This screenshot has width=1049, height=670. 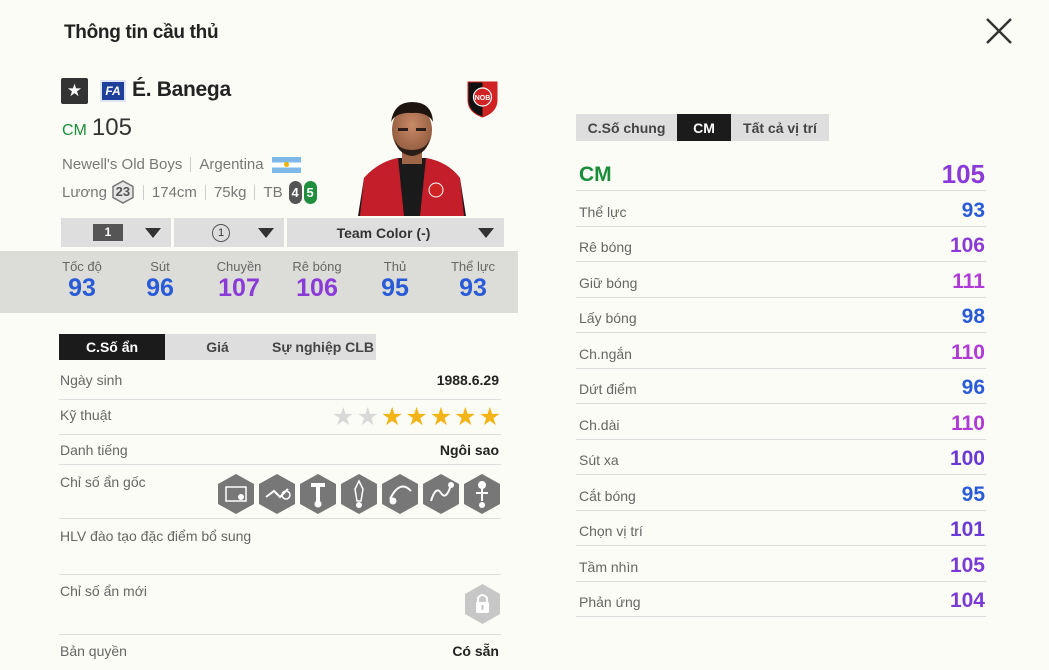 I want to click on stat-row-label: Tầm nhìn, so click(x=609, y=566).